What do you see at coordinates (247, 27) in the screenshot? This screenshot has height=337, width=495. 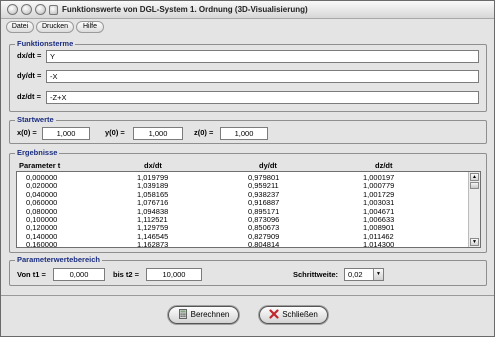 I see `menu-bar: Datei Drucken Hilfe` at bounding box center [247, 27].